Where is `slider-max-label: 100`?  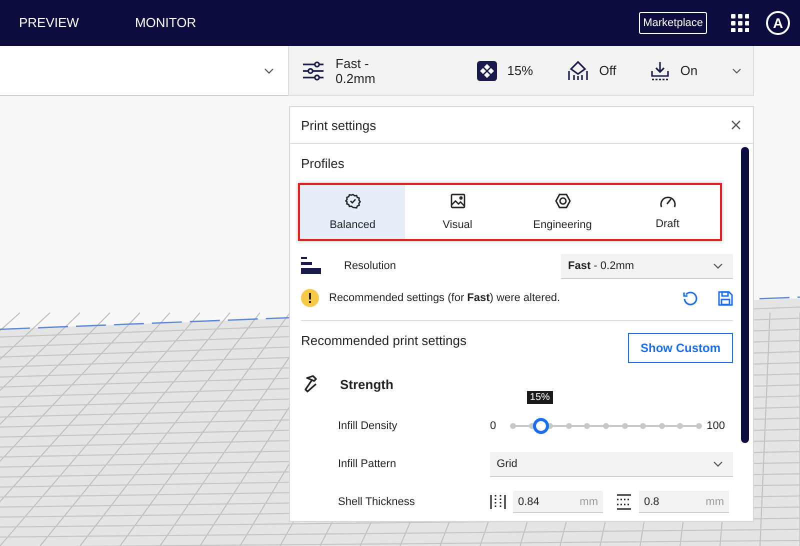 slider-max-label: 100 is located at coordinates (715, 426).